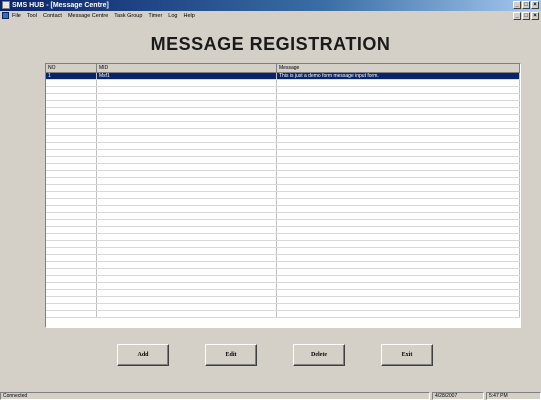 Image resolution: width=541 pixels, height=400 pixels. I want to click on menu-timer: Timer, so click(155, 16).